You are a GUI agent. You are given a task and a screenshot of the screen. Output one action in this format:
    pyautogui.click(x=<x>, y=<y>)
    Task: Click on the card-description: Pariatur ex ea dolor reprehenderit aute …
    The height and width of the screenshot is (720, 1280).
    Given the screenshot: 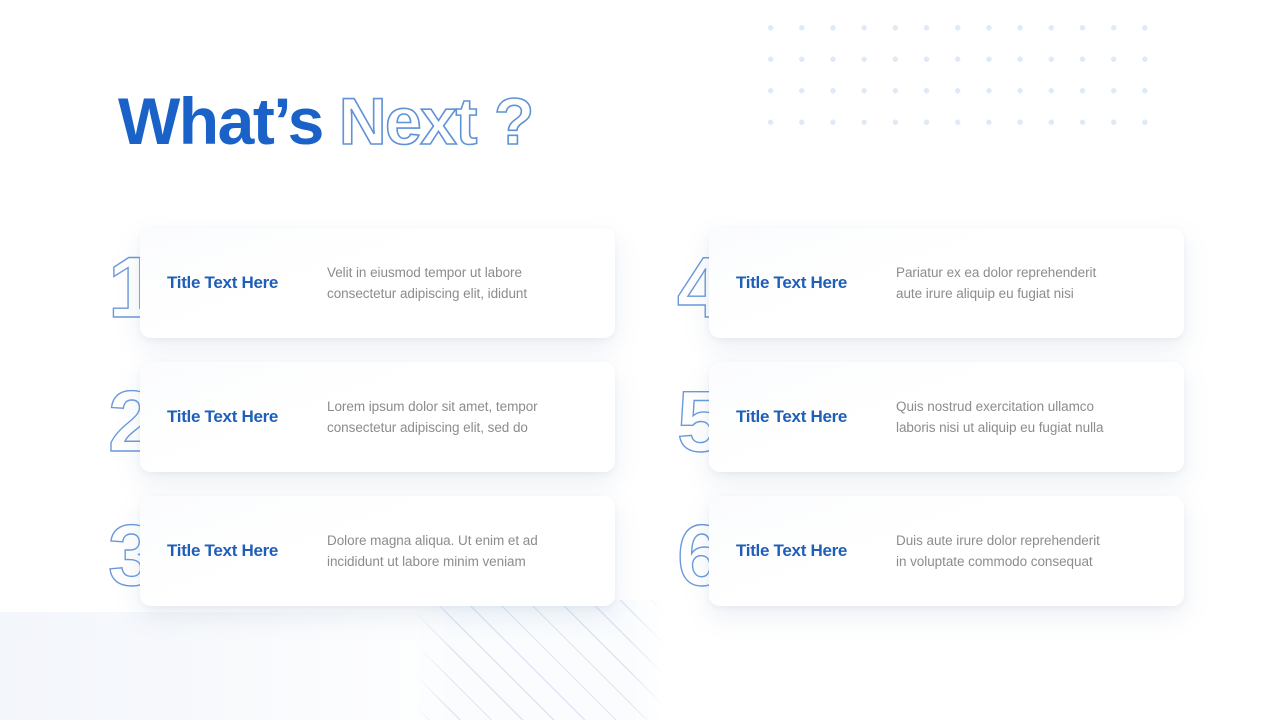 What is the action you would take?
    pyautogui.click(x=1029, y=283)
    